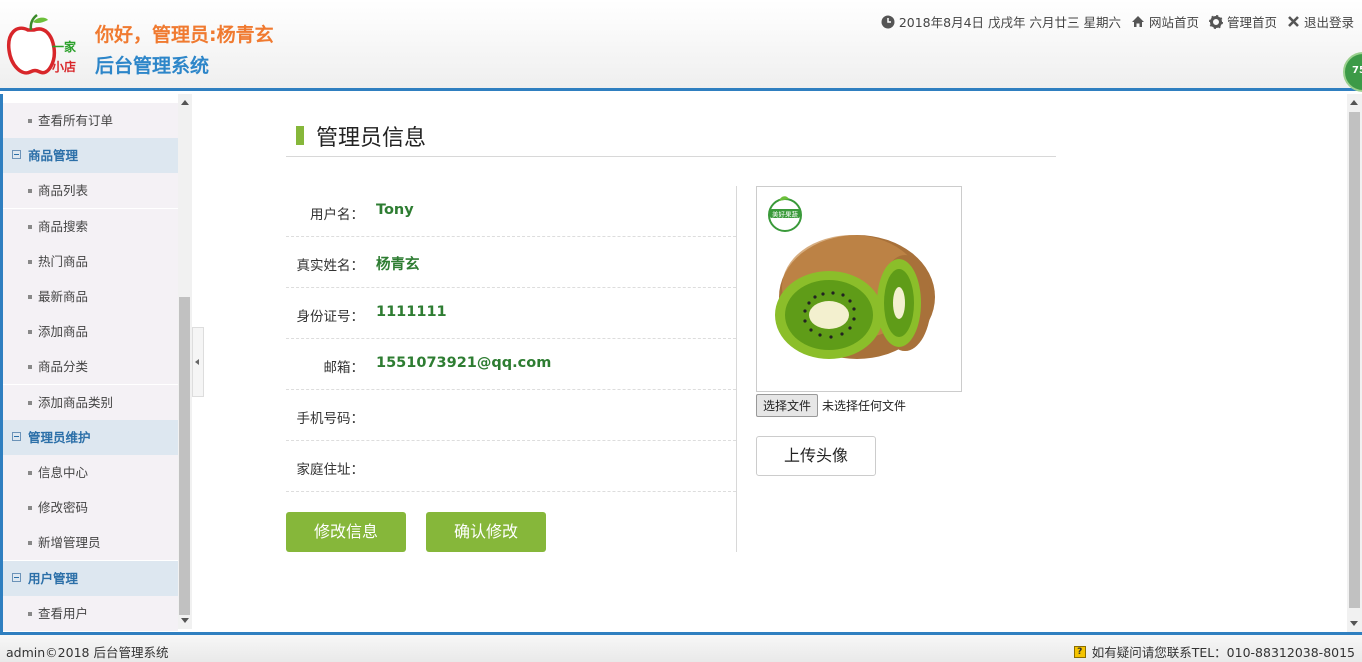  I want to click on scroll-up-arrow-icon, so click(185, 102).